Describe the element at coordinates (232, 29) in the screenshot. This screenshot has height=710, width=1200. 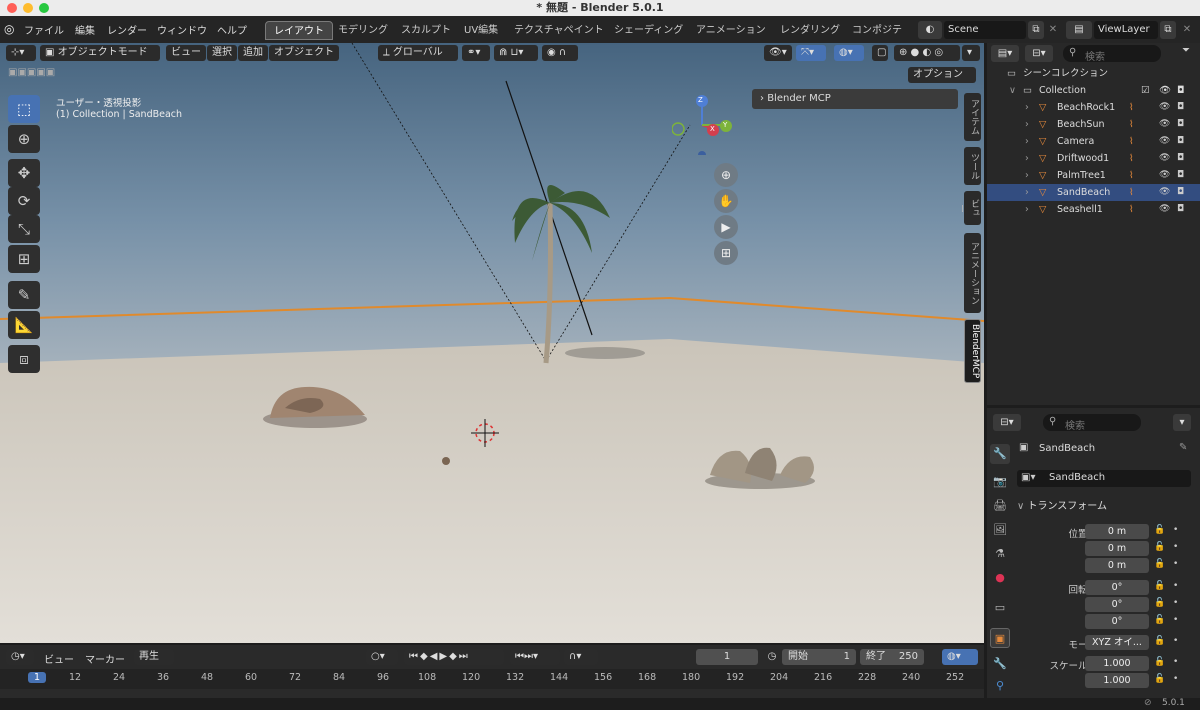
I see `menu-help: ヘルプ` at that location.